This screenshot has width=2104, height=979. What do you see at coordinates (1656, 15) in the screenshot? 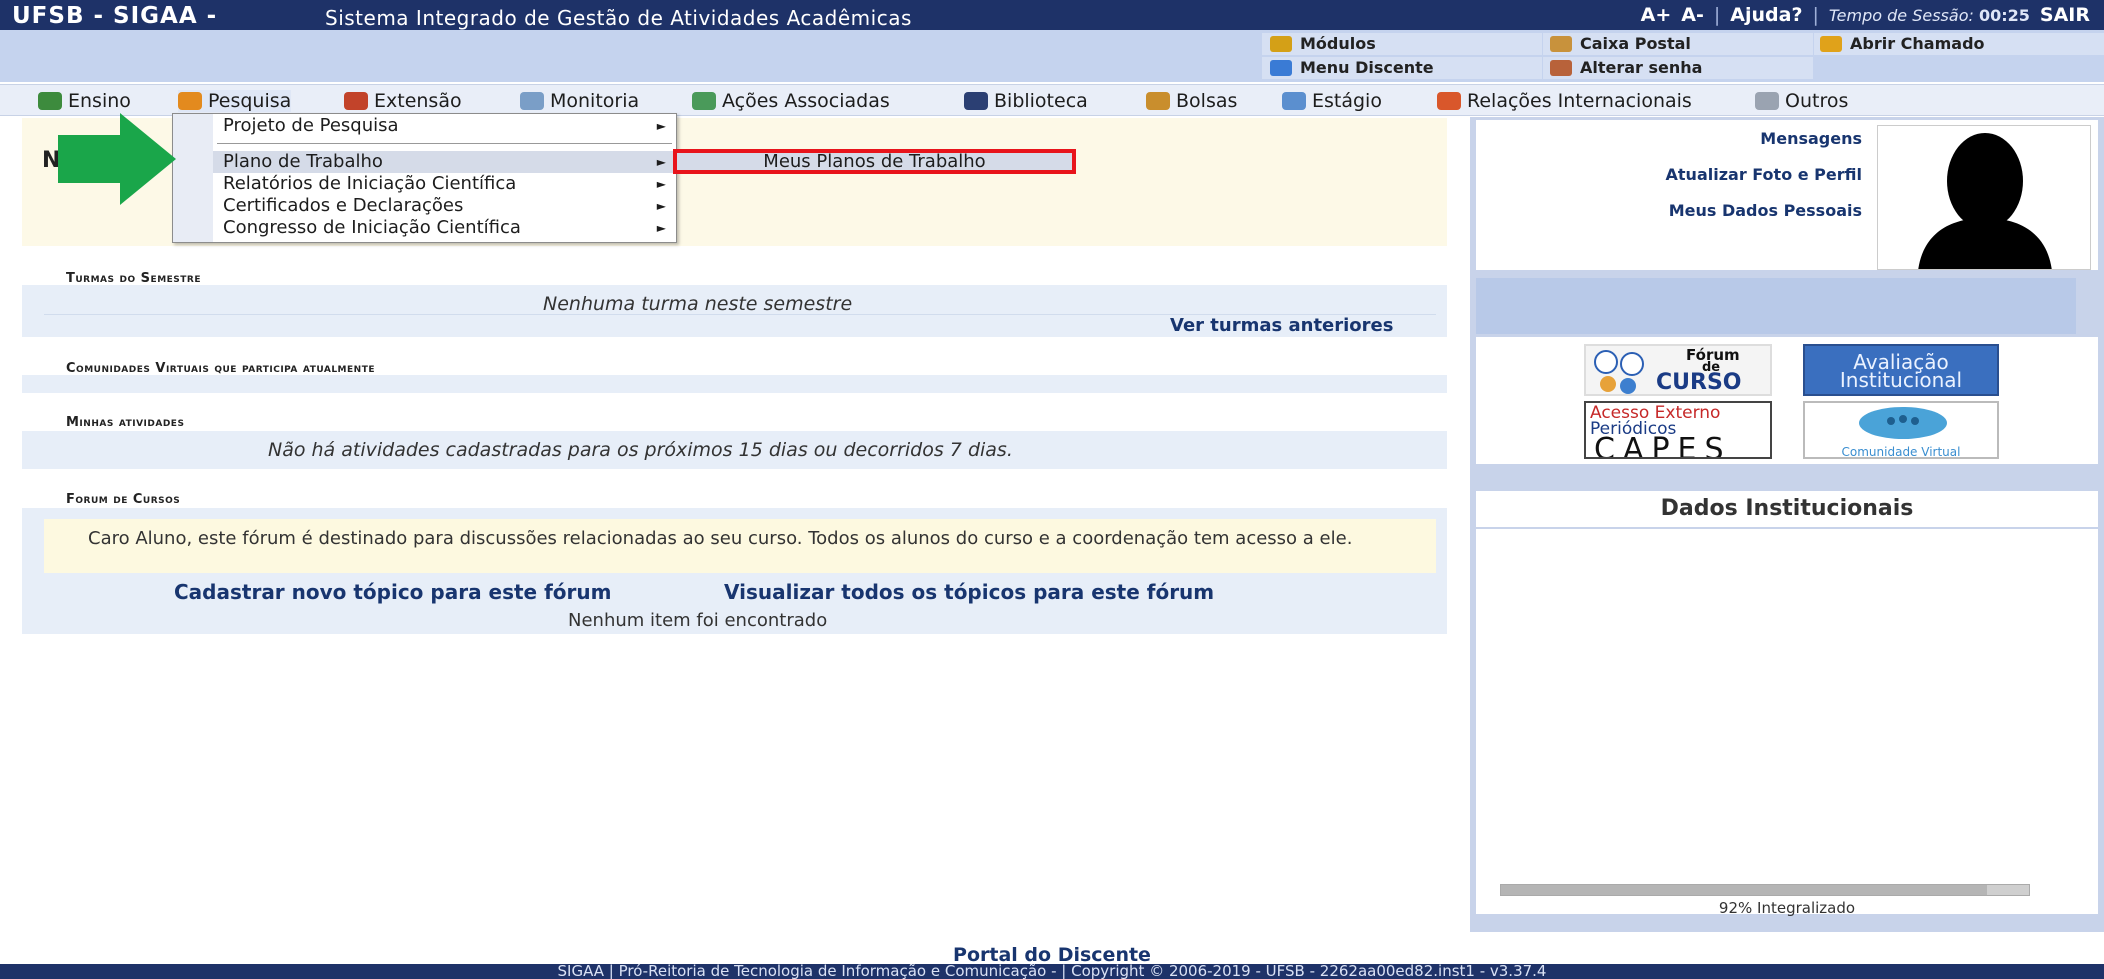
I see `font-increase-button: A+` at bounding box center [1656, 15].